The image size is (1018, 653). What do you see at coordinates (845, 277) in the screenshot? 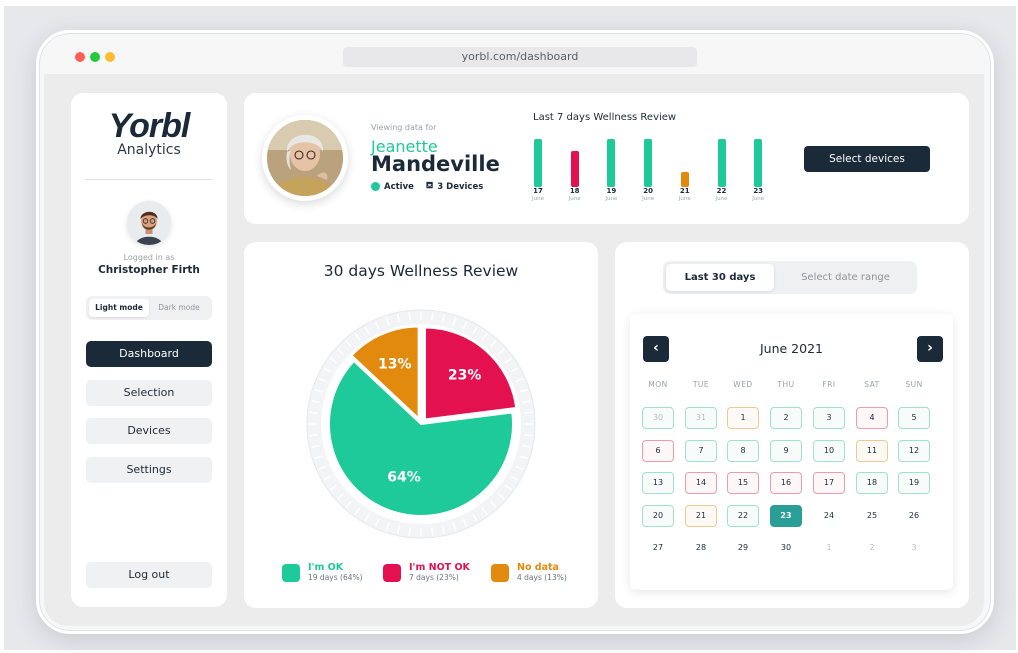
I see `select-date-range-tab: Select date range` at bounding box center [845, 277].